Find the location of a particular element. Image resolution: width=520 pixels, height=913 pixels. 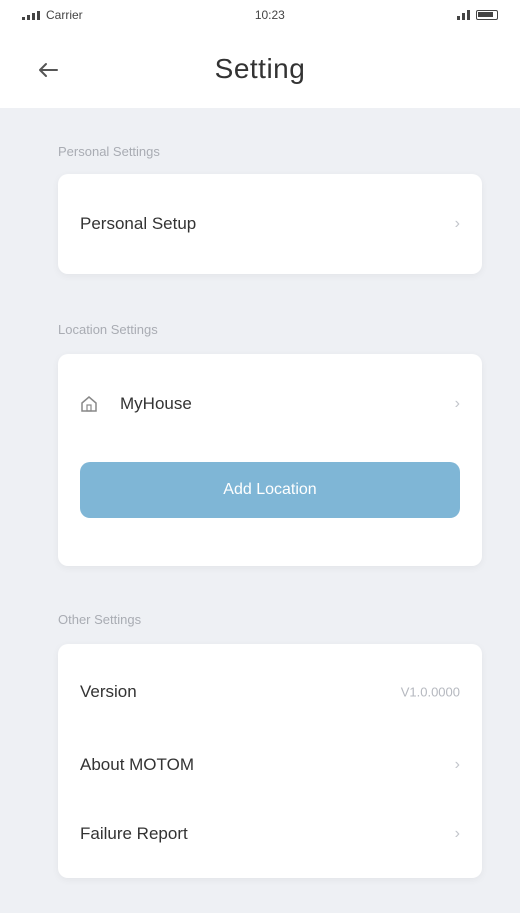

signal-icon is located at coordinates (31, 15).